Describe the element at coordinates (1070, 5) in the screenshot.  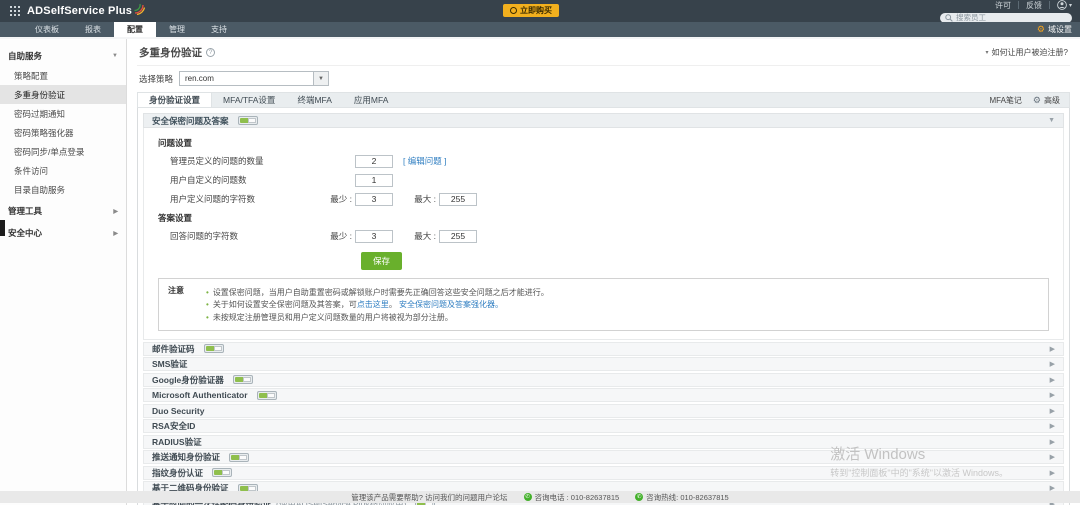
I see `caret-down-icon: ▾` at that location.